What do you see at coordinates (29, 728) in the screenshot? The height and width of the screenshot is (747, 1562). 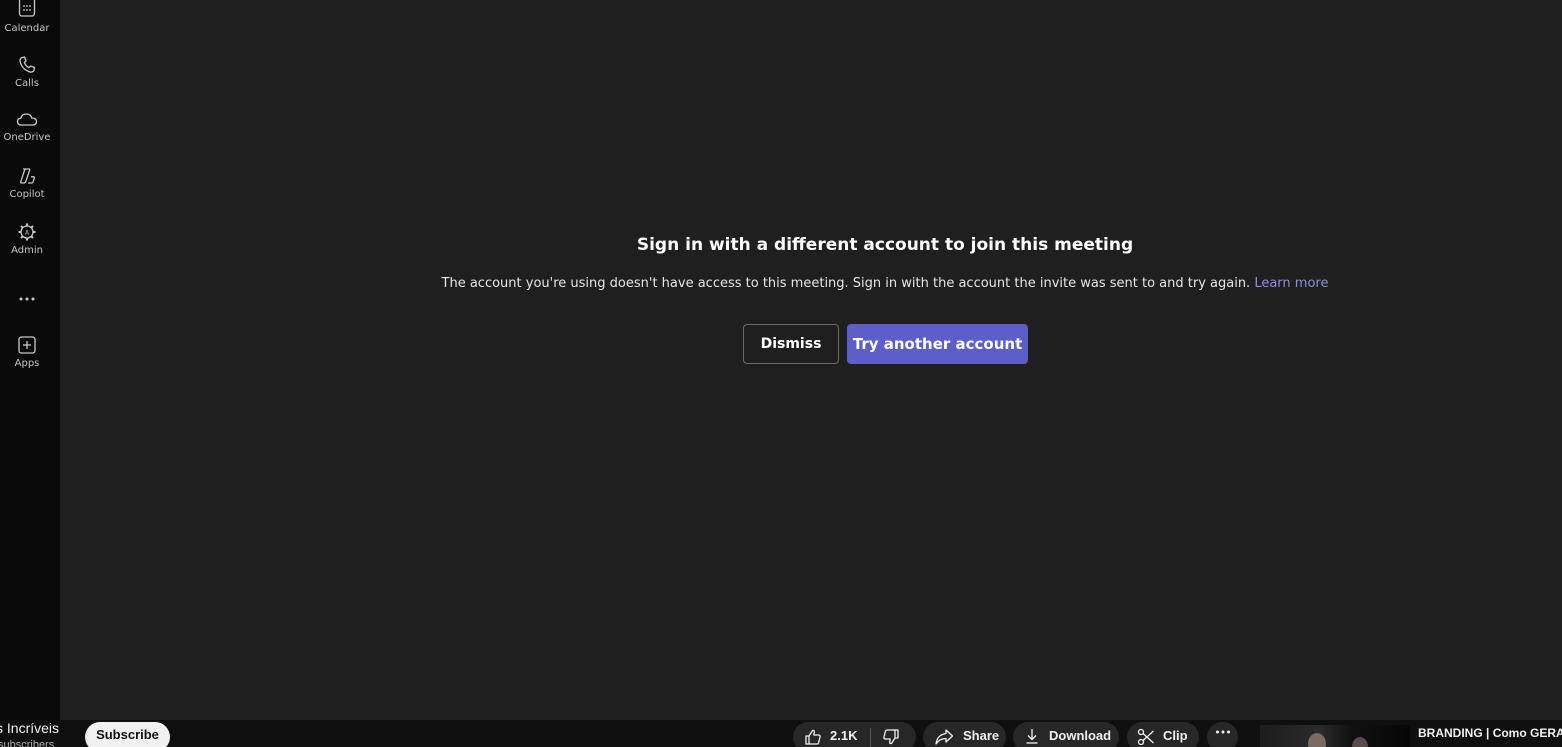 I see `channel-name: s Incríveis` at bounding box center [29, 728].